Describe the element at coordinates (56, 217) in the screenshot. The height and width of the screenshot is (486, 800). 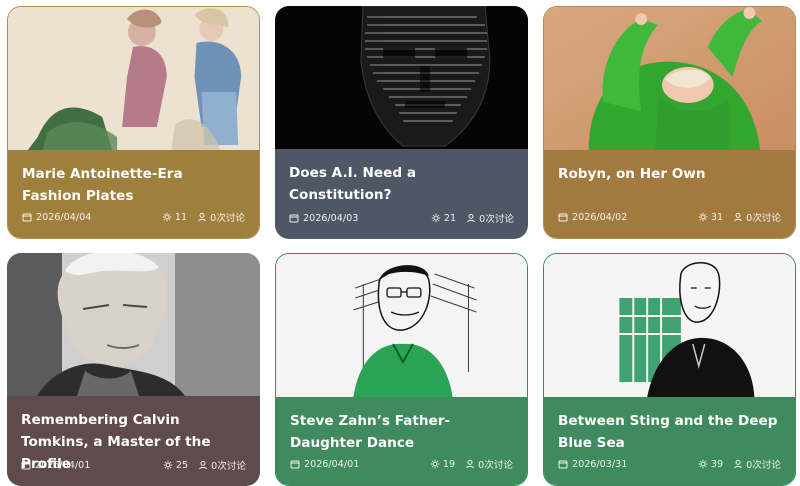
I see `article-date: 2026/04/04` at that location.